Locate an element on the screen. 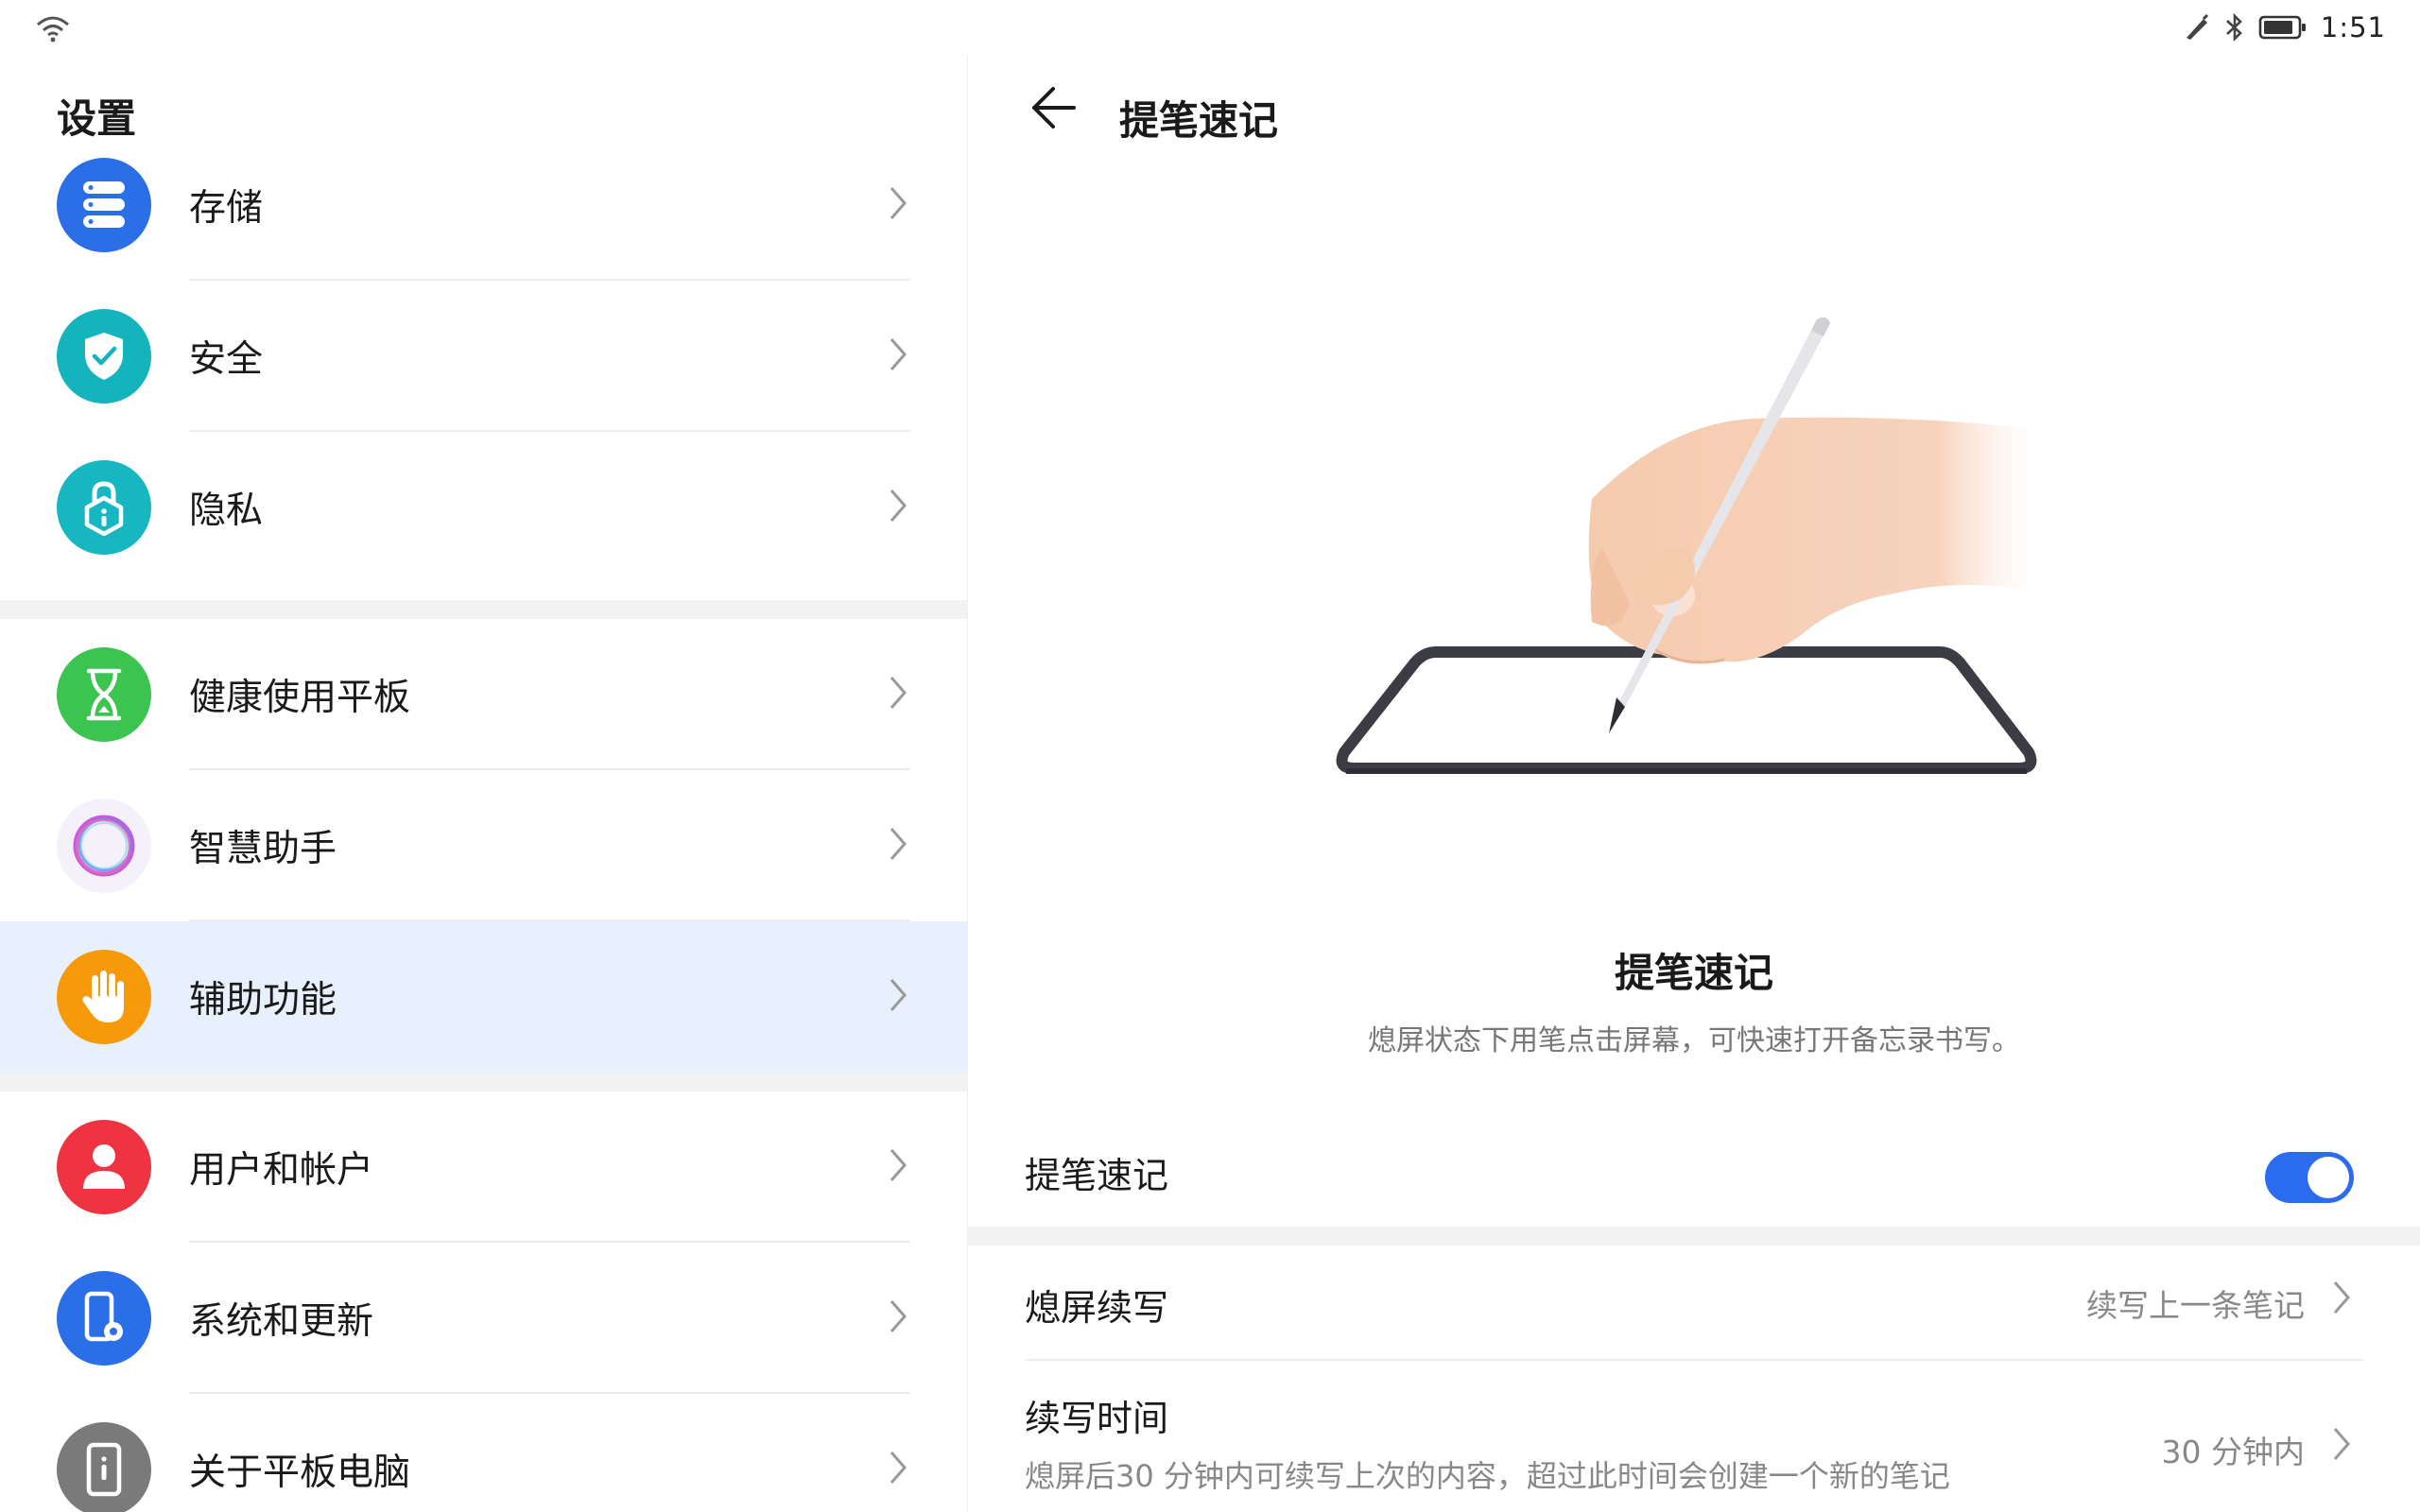 The width and height of the screenshot is (2420, 1512). pen-quick-note-switch is located at coordinates (2309, 1177).